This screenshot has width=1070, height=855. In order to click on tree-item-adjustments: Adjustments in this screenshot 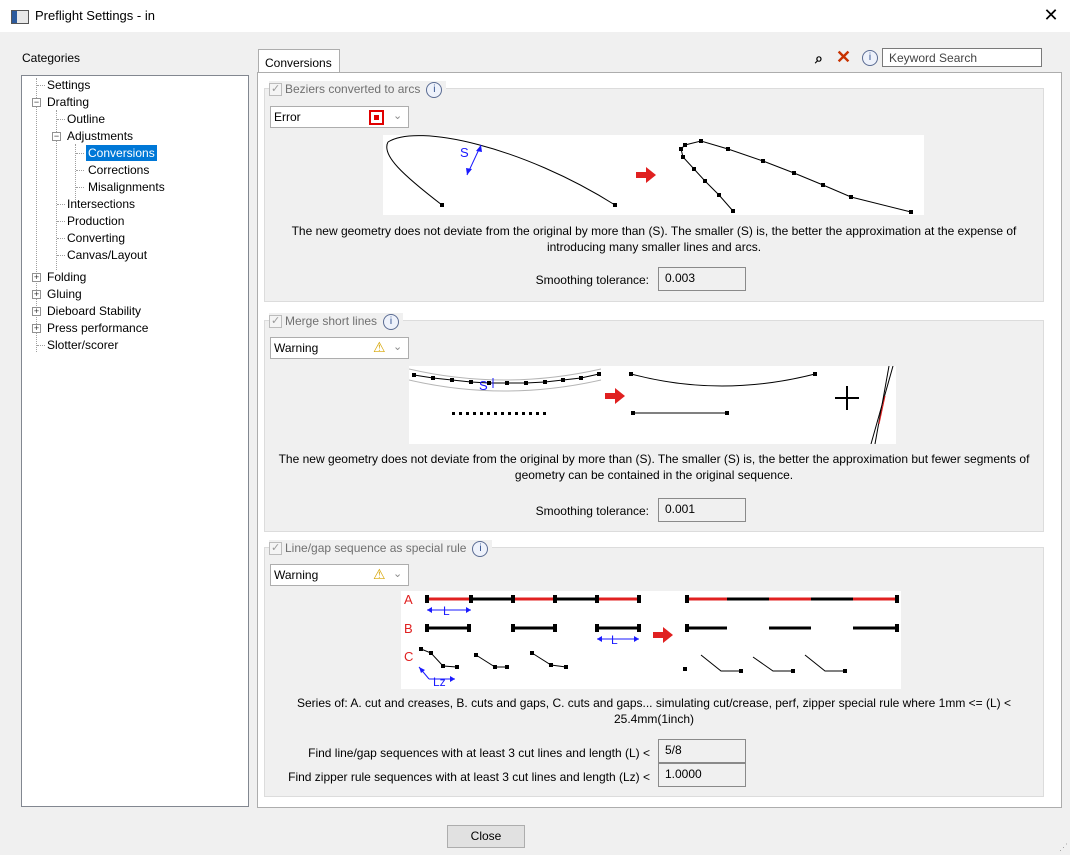, I will do `click(100, 136)`.